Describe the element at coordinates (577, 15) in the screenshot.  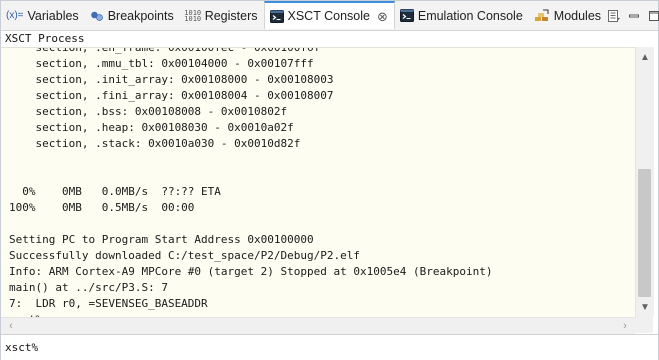
I see `tab-label: Modules` at that location.